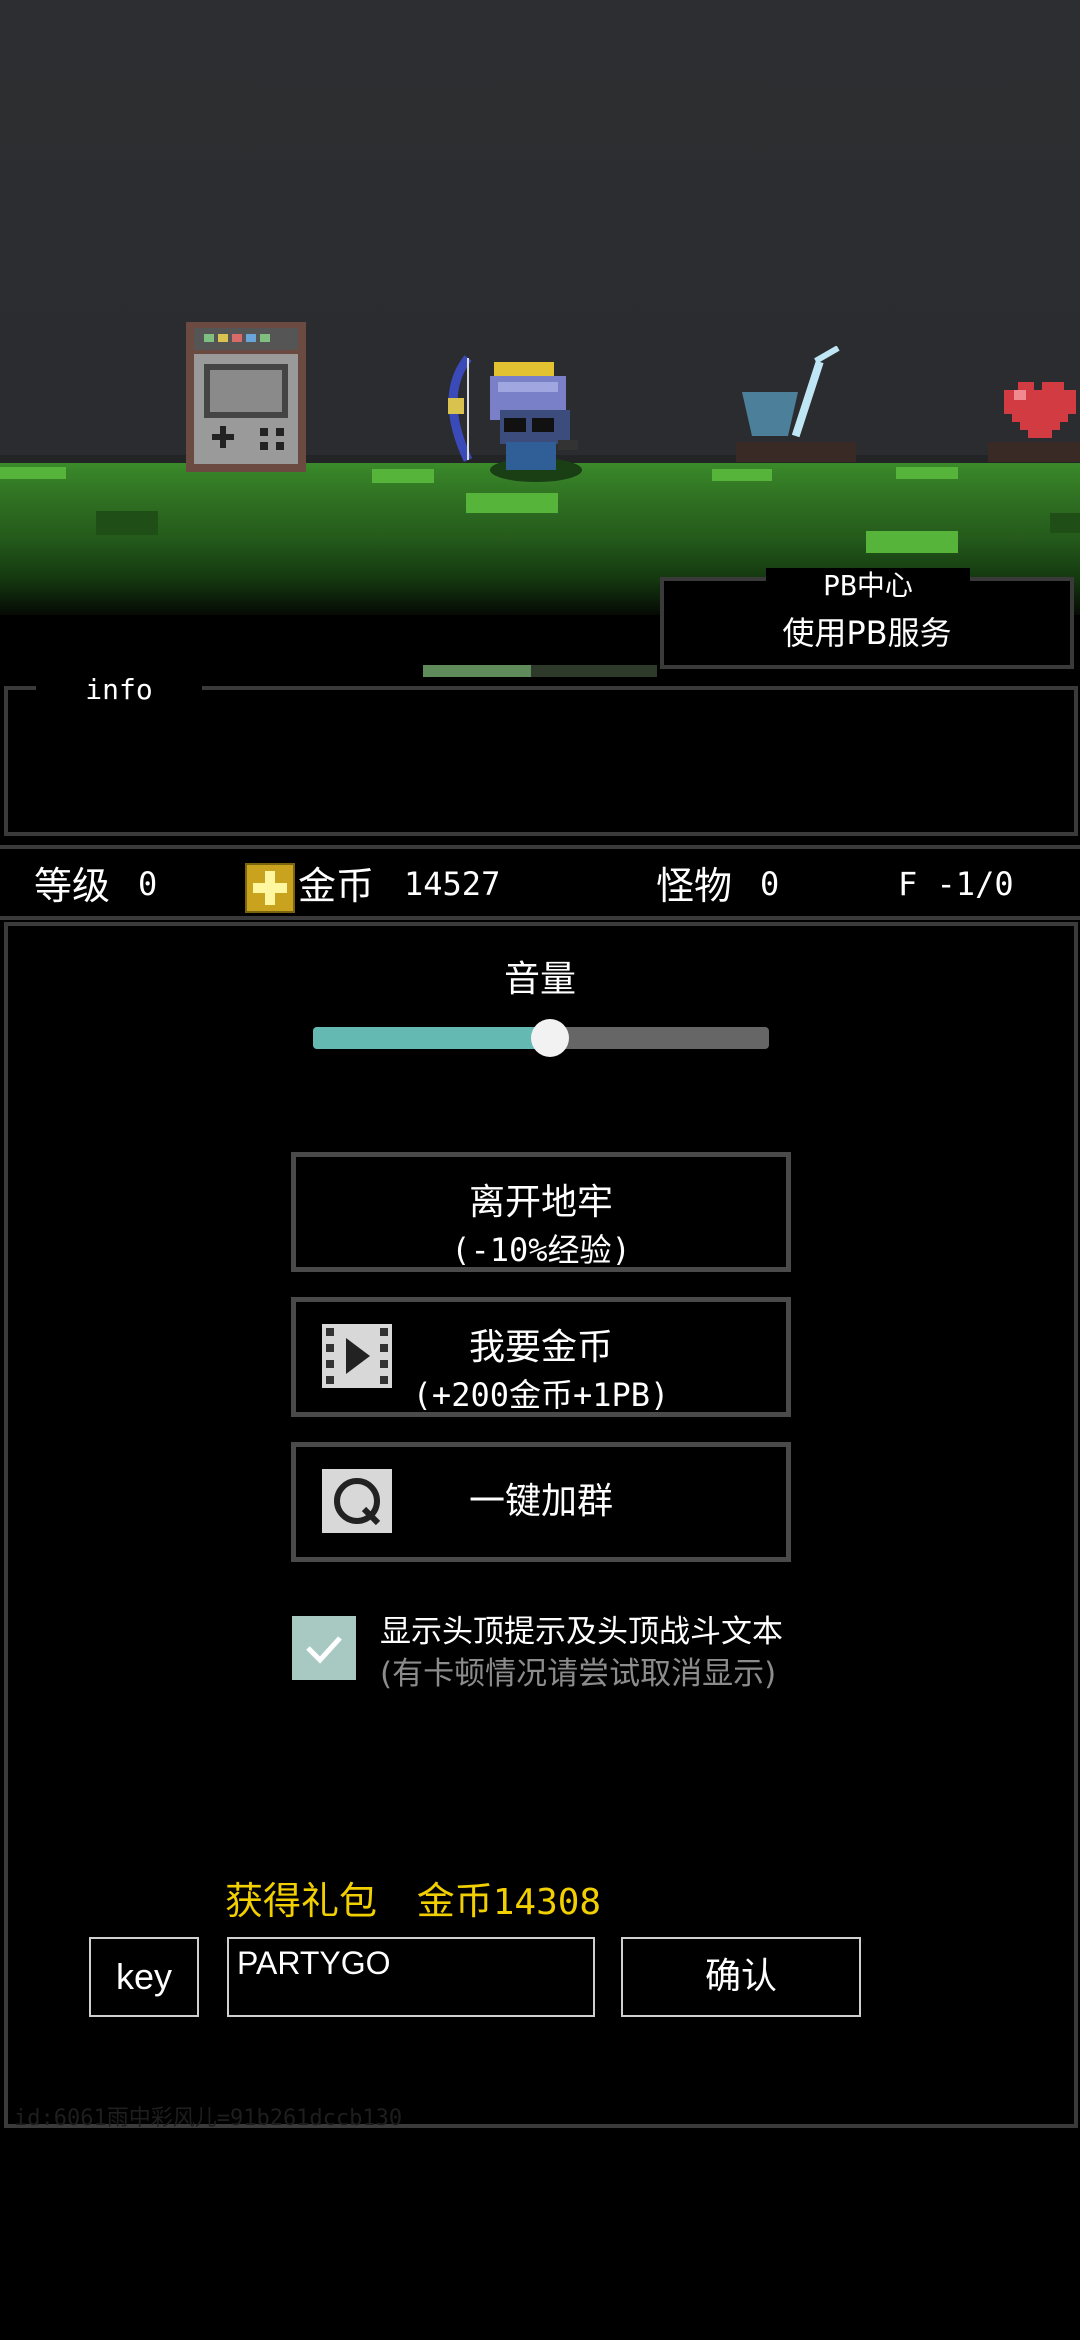  I want to click on gold-label: 金币, so click(336, 886).